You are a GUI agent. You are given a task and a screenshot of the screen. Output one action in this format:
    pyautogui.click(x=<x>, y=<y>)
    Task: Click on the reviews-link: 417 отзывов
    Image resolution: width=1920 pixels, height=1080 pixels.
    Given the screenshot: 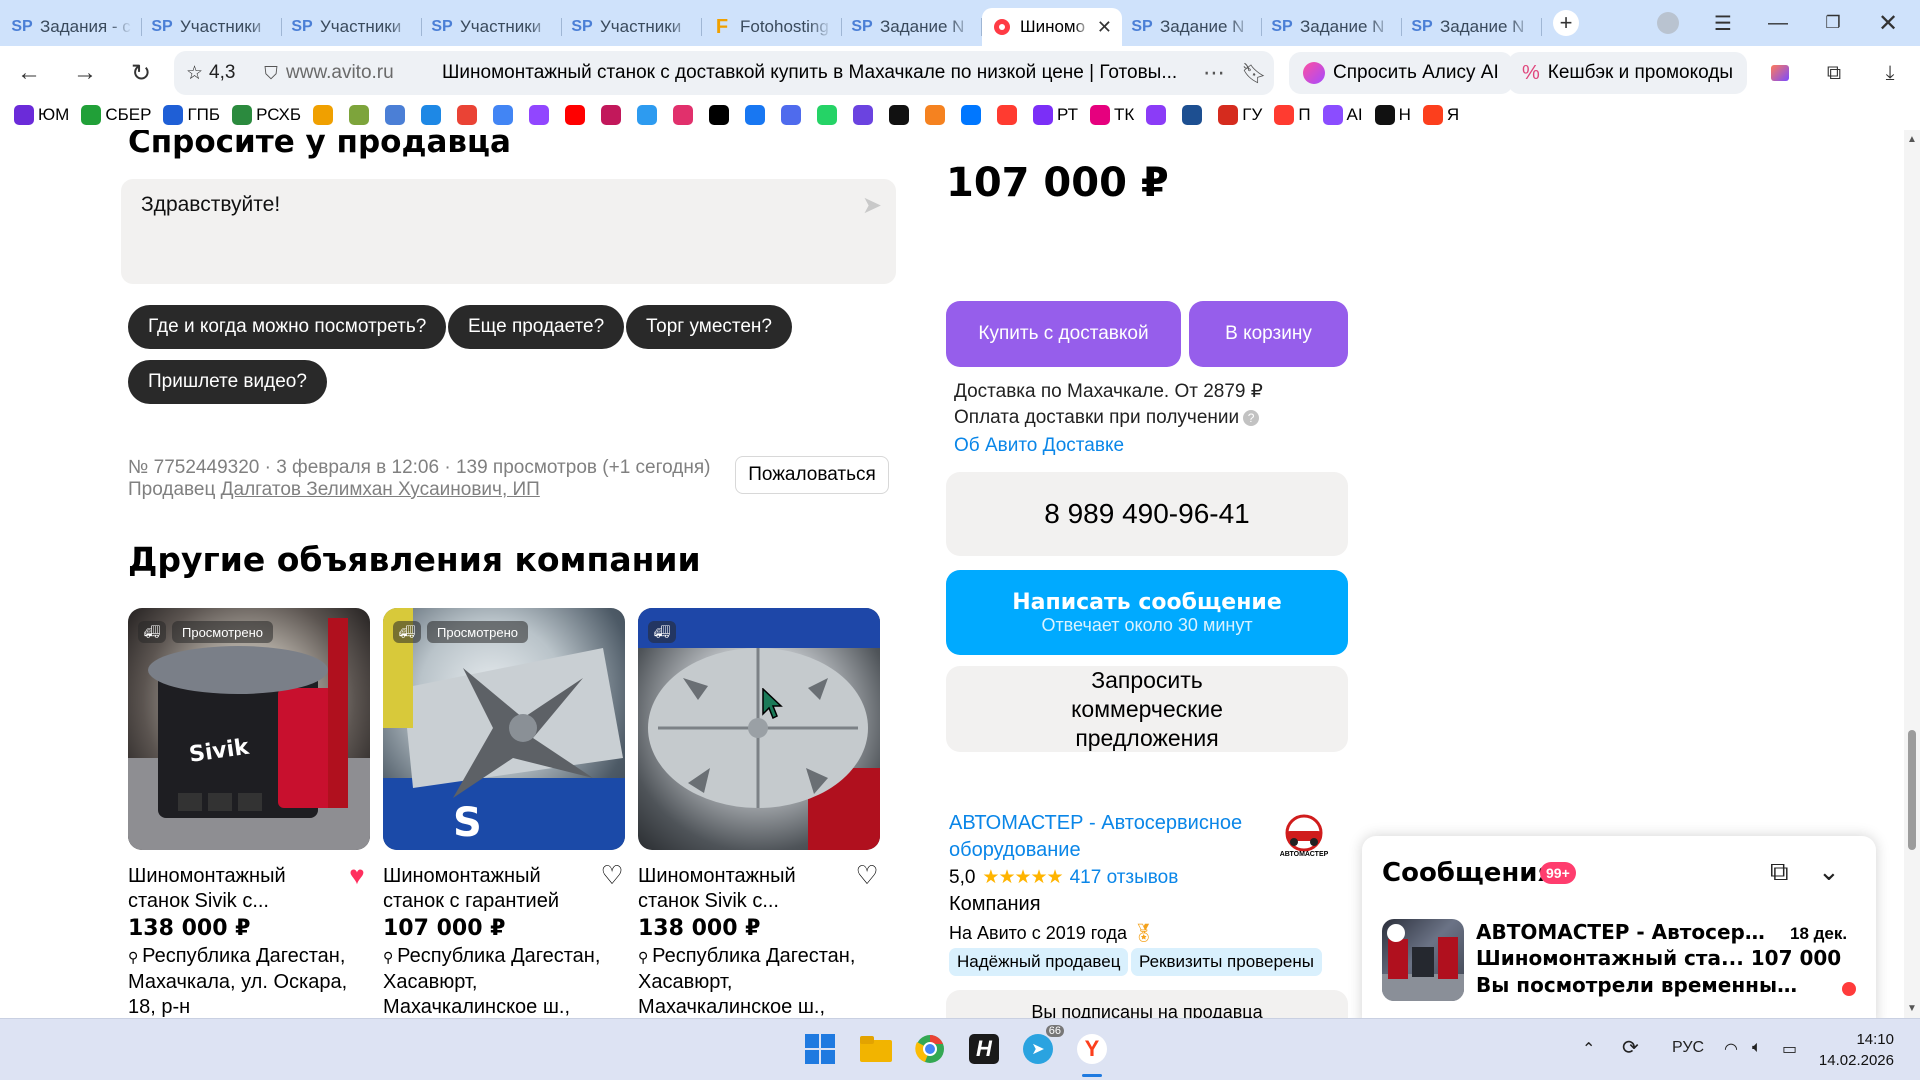 What is the action you would take?
    pyautogui.click(x=1124, y=878)
    